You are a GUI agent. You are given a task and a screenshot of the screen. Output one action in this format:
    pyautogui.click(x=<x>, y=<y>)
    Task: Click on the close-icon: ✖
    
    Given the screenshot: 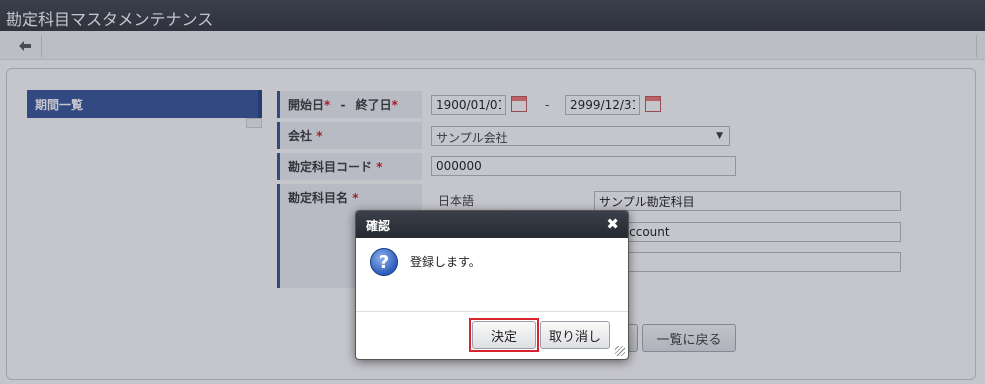 What is the action you would take?
    pyautogui.click(x=612, y=224)
    